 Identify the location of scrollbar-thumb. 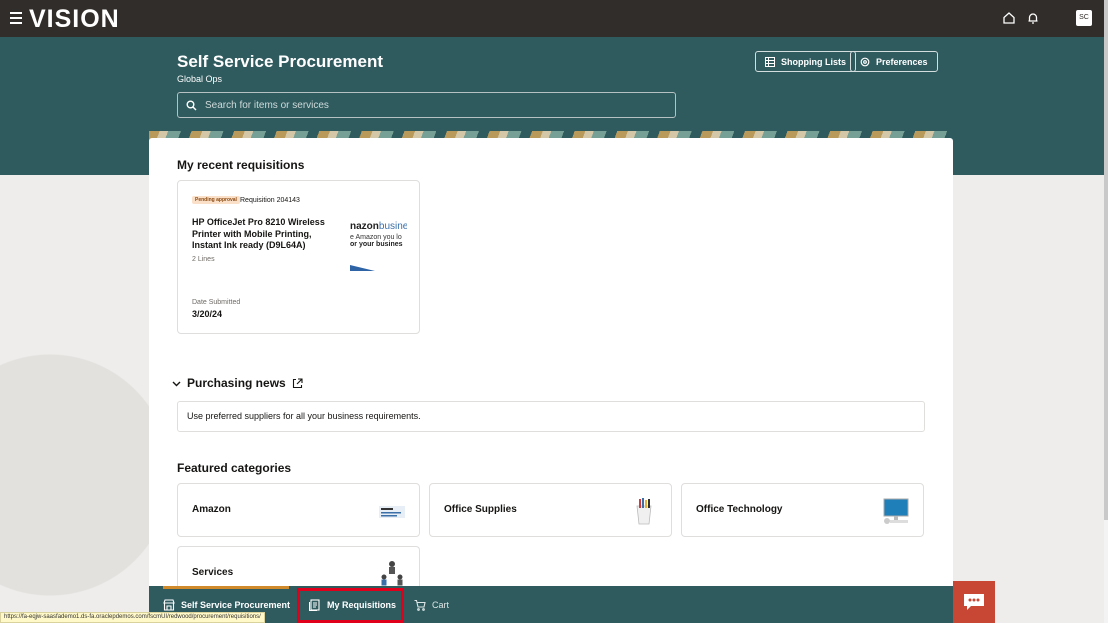
(1106, 260).